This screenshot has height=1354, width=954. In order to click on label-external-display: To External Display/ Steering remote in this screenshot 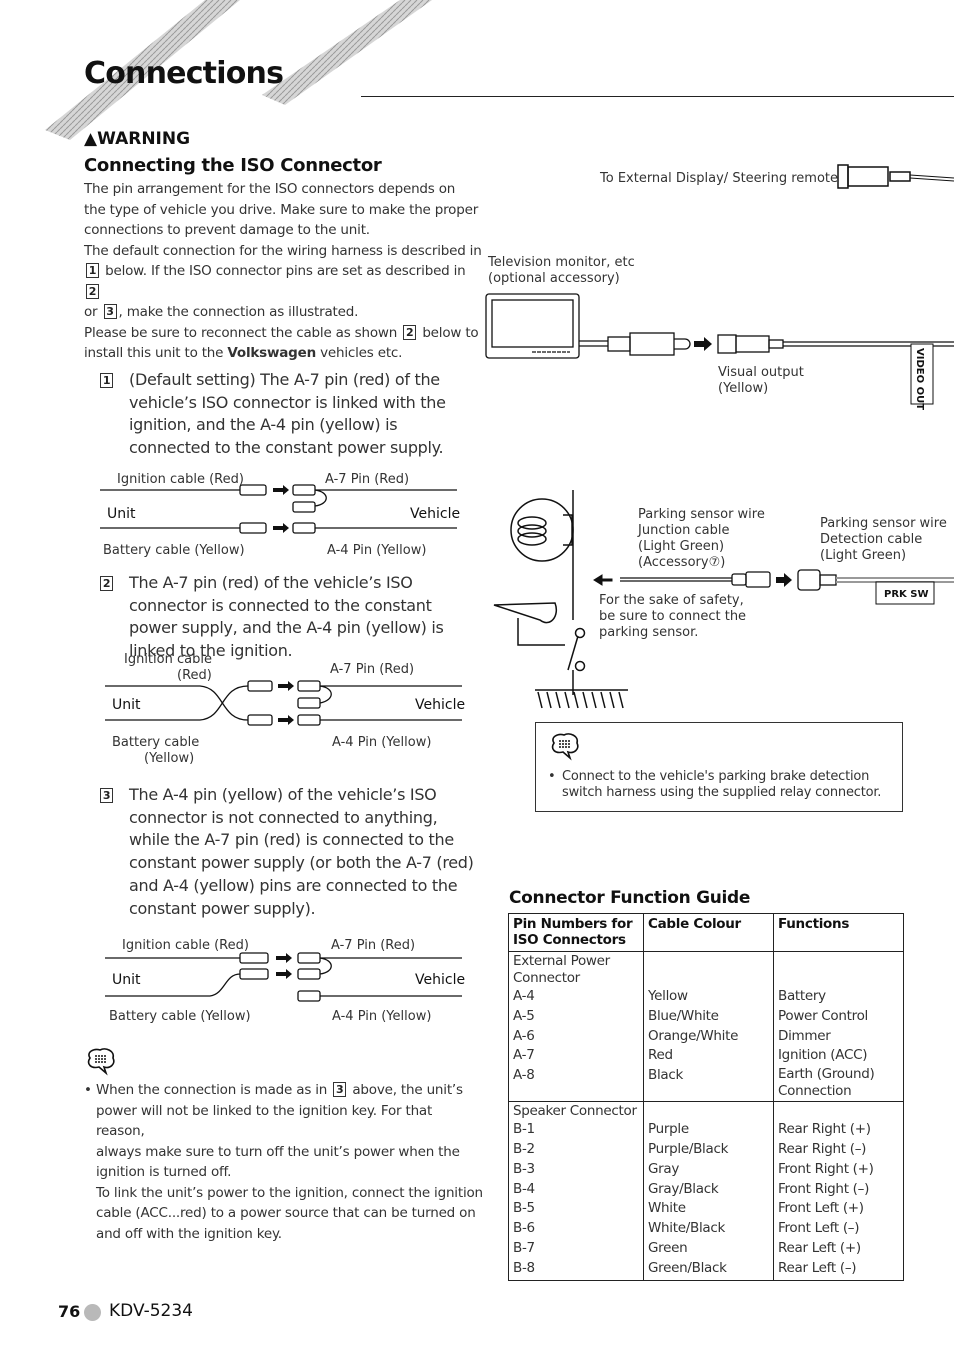, I will do `click(718, 178)`.